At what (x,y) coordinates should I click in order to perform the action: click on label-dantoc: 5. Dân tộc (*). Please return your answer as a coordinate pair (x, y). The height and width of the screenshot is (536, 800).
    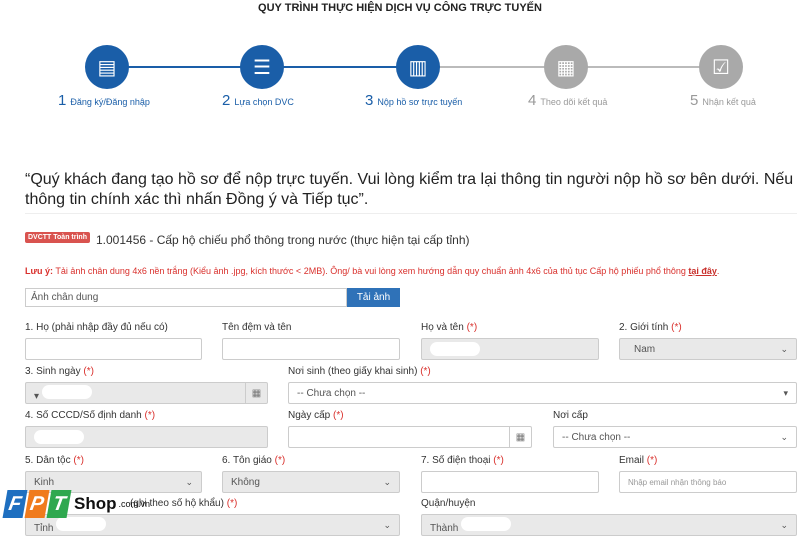
    Looking at the image, I should click on (54, 460).